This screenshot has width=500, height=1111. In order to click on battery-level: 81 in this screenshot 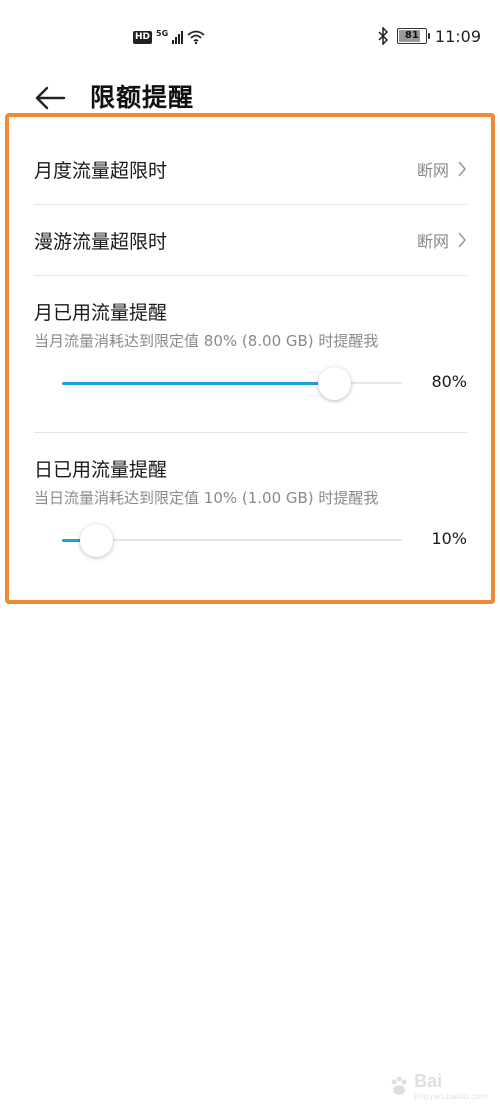, I will do `click(411, 35)`.